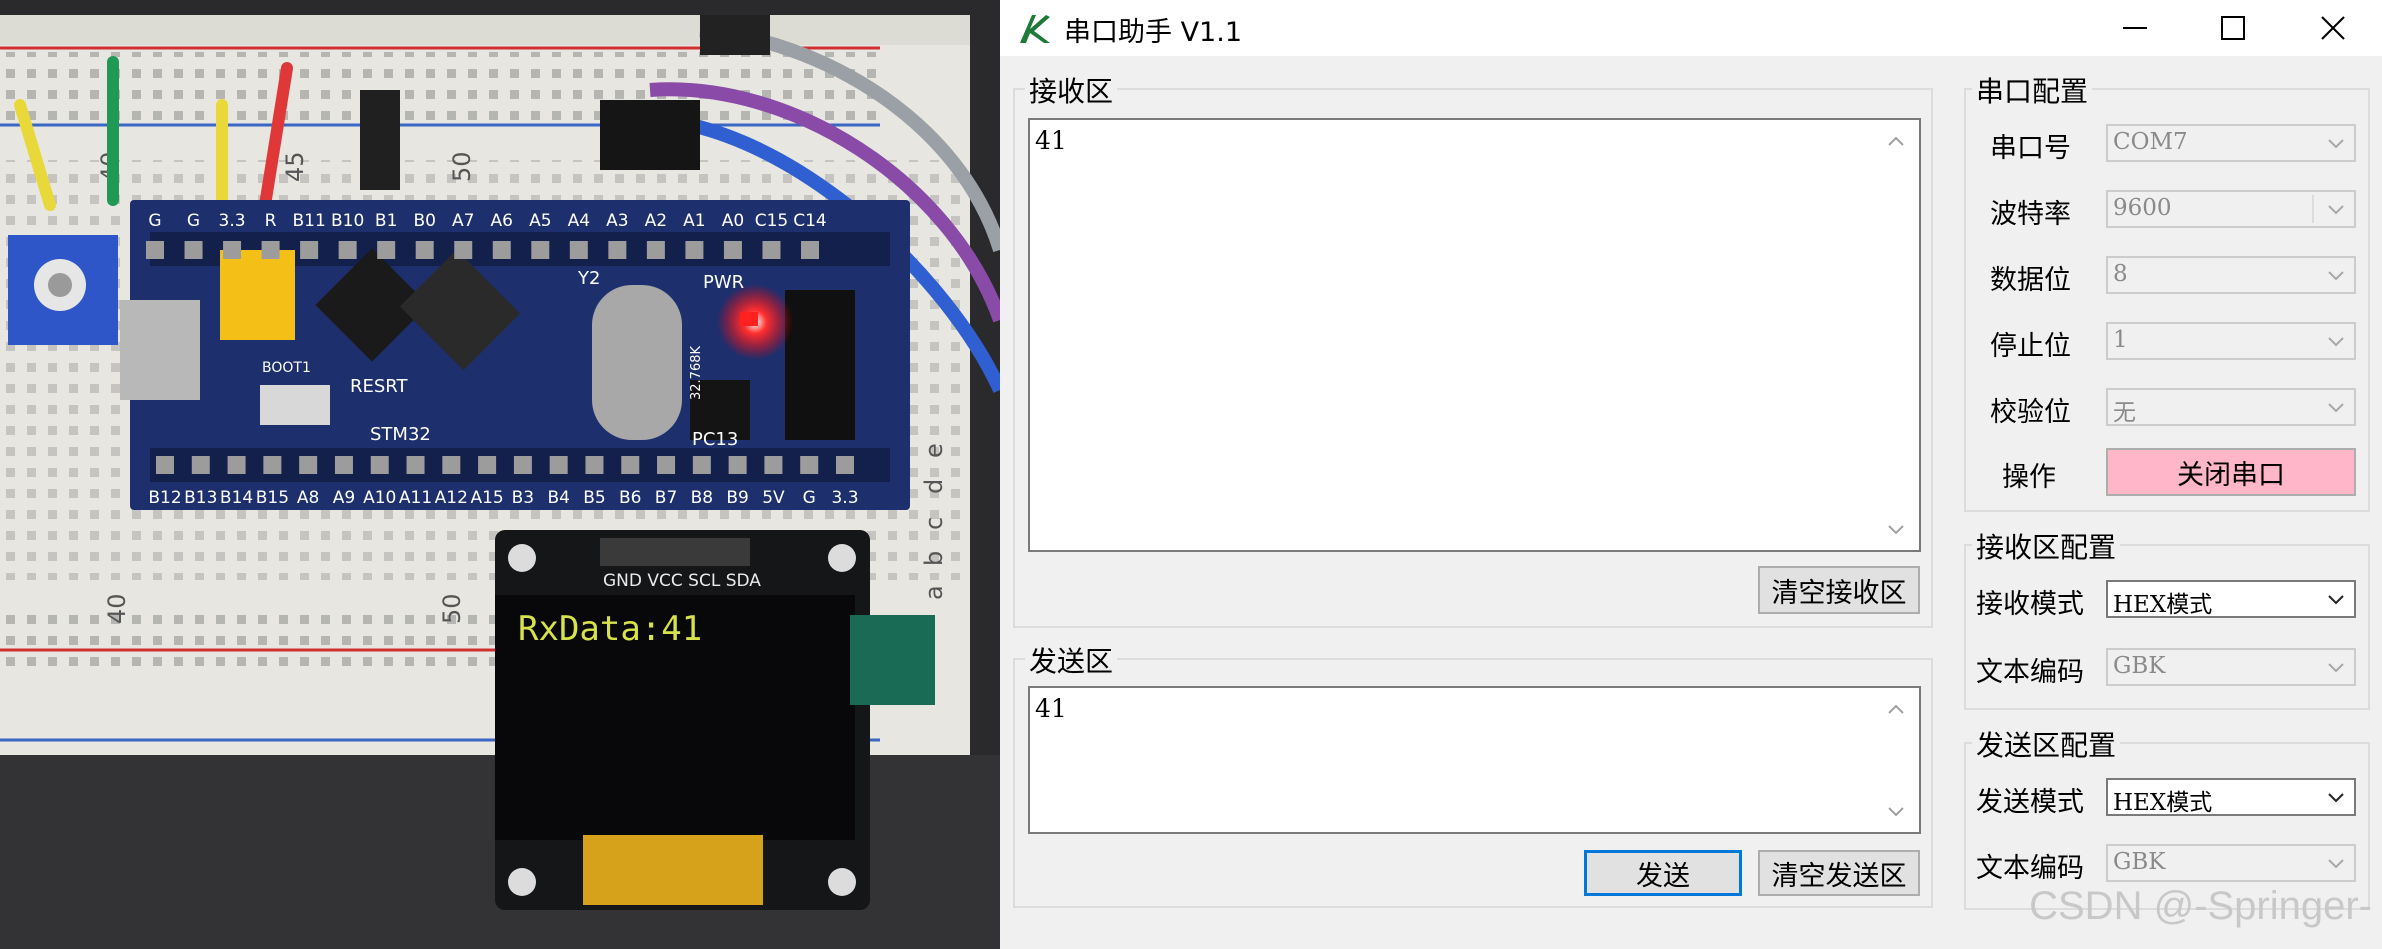 The image size is (2382, 949). Describe the element at coordinates (2200, 906) in the screenshot. I see `watermark: CSDN @-Springer-` at that location.